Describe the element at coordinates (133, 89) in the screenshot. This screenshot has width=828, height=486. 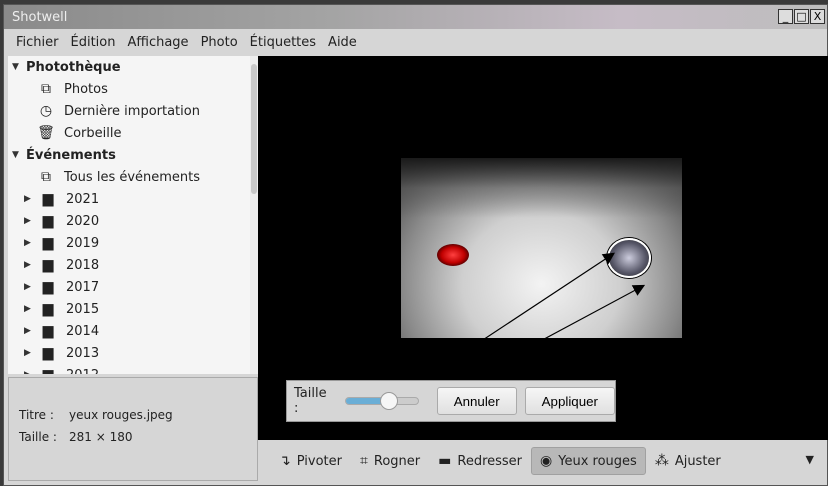
I see `sidebar-item-photos: ⧉ Photos` at that location.